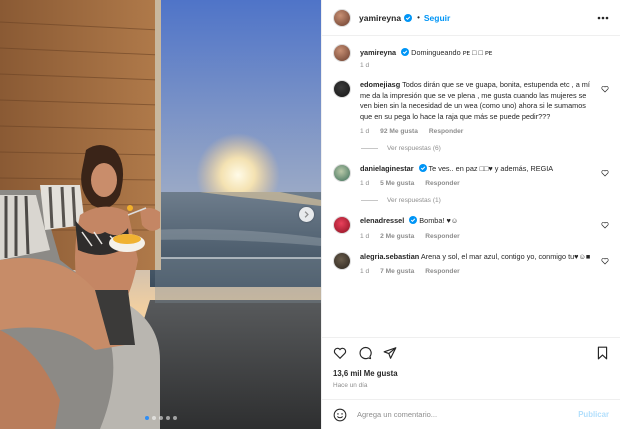 This screenshot has width=620, height=429. What do you see at coordinates (452, 52) in the screenshot?
I see `caption-text: Domingueando ᴘᴇ □ □ ᴘᴇ` at bounding box center [452, 52].